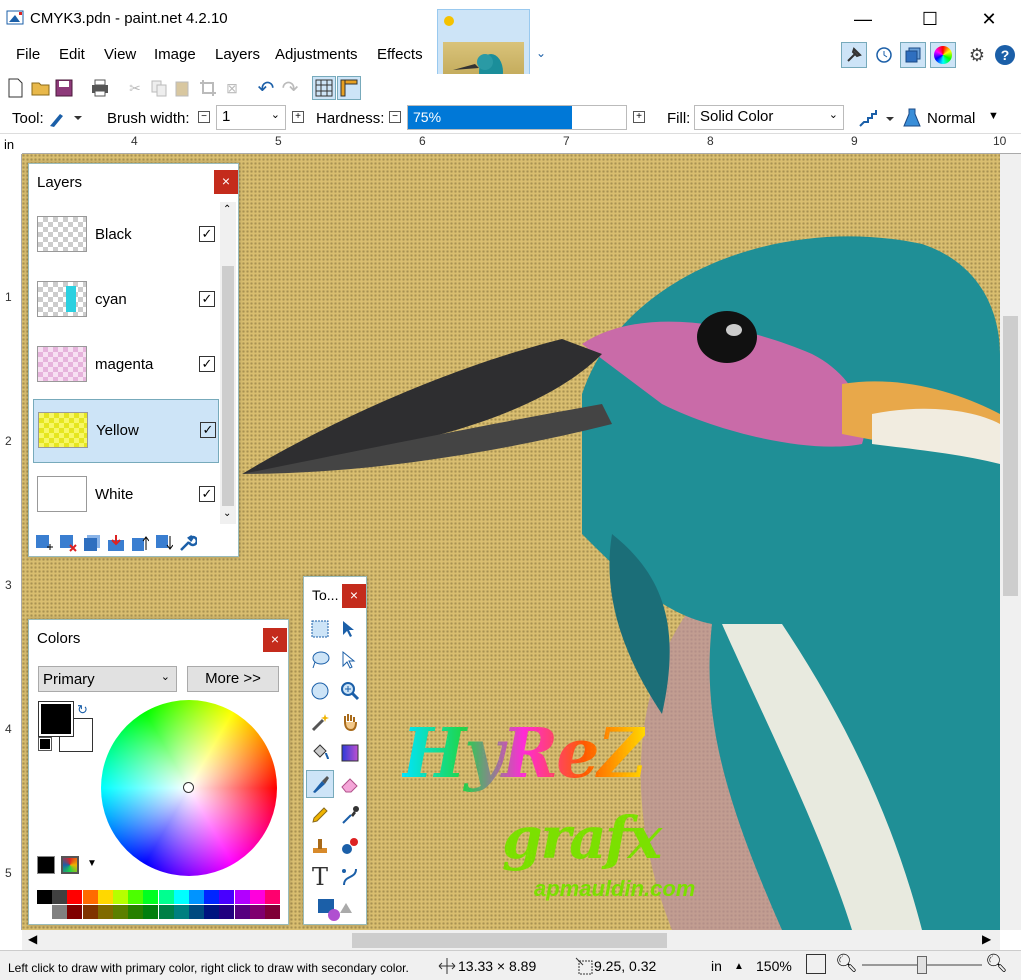 This screenshot has height=980, width=1021. I want to click on maximize-button: ☐, so click(930, 19).